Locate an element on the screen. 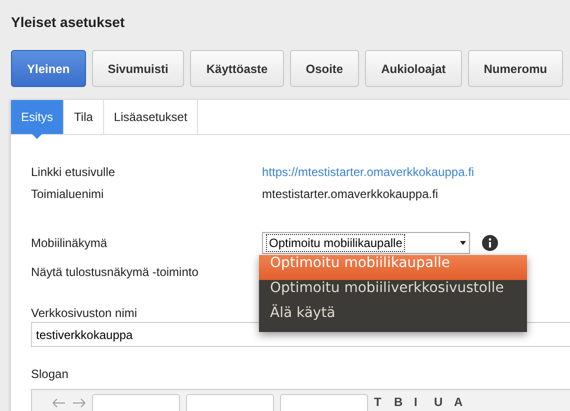 This screenshot has height=411, width=570. field-label: Mobiilinäkymä is located at coordinates (69, 243).